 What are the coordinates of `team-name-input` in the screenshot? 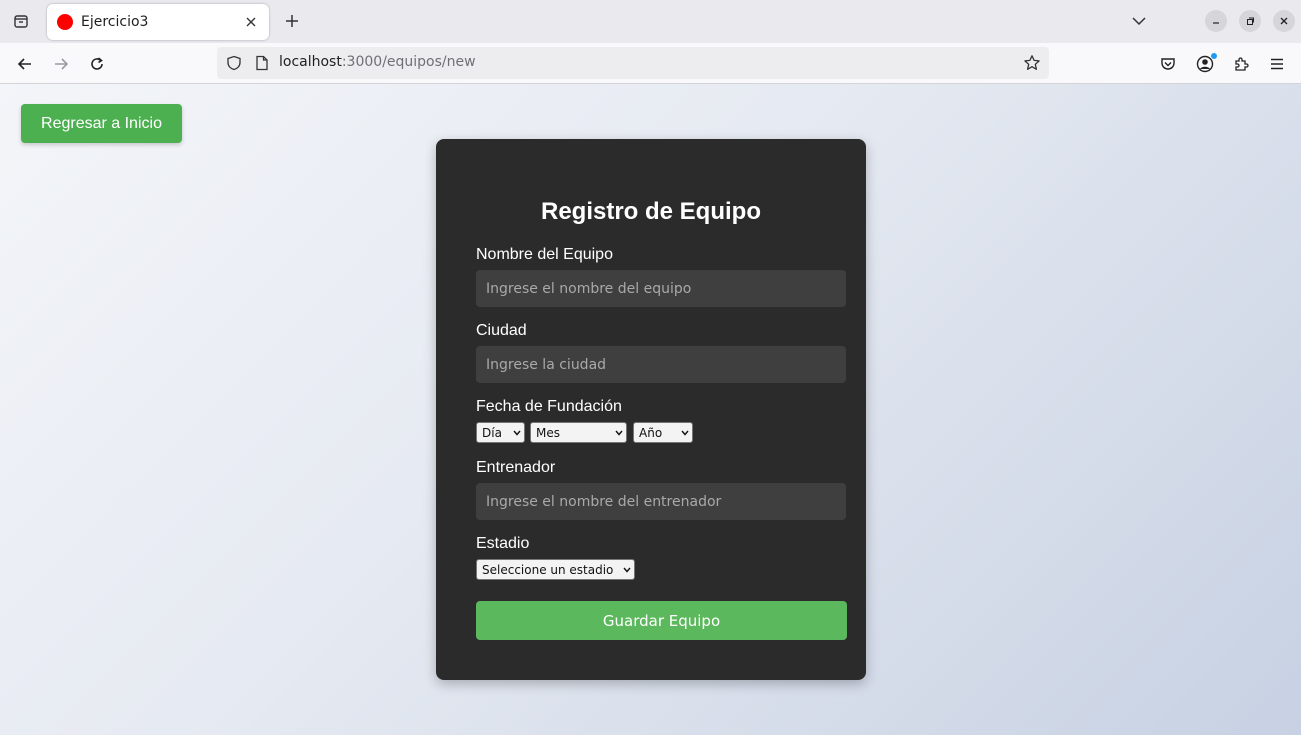 It's located at (661, 288).